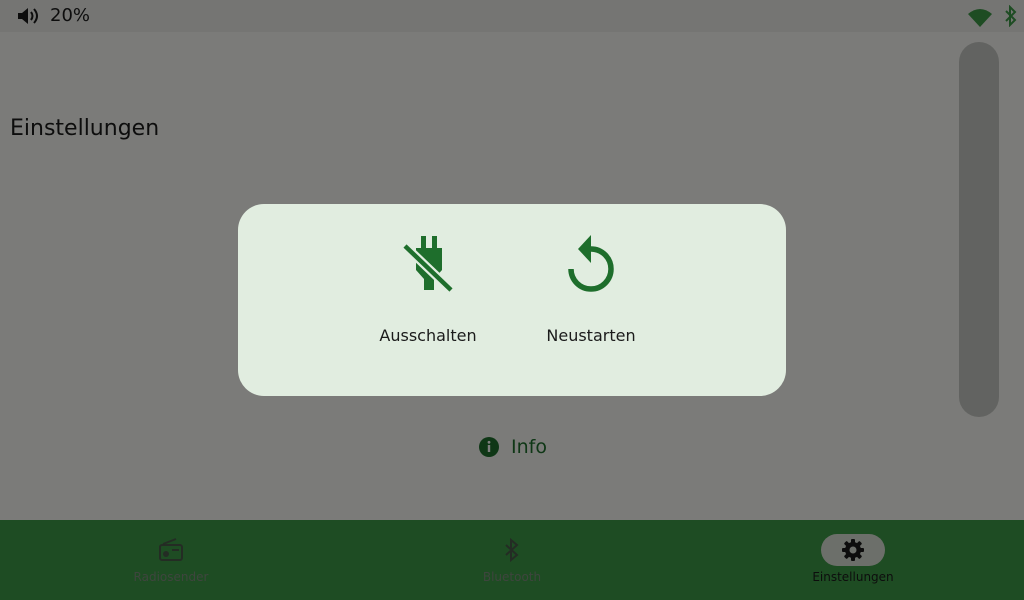  What do you see at coordinates (428, 335) in the screenshot?
I see `shutdown-label: Ausschalten` at bounding box center [428, 335].